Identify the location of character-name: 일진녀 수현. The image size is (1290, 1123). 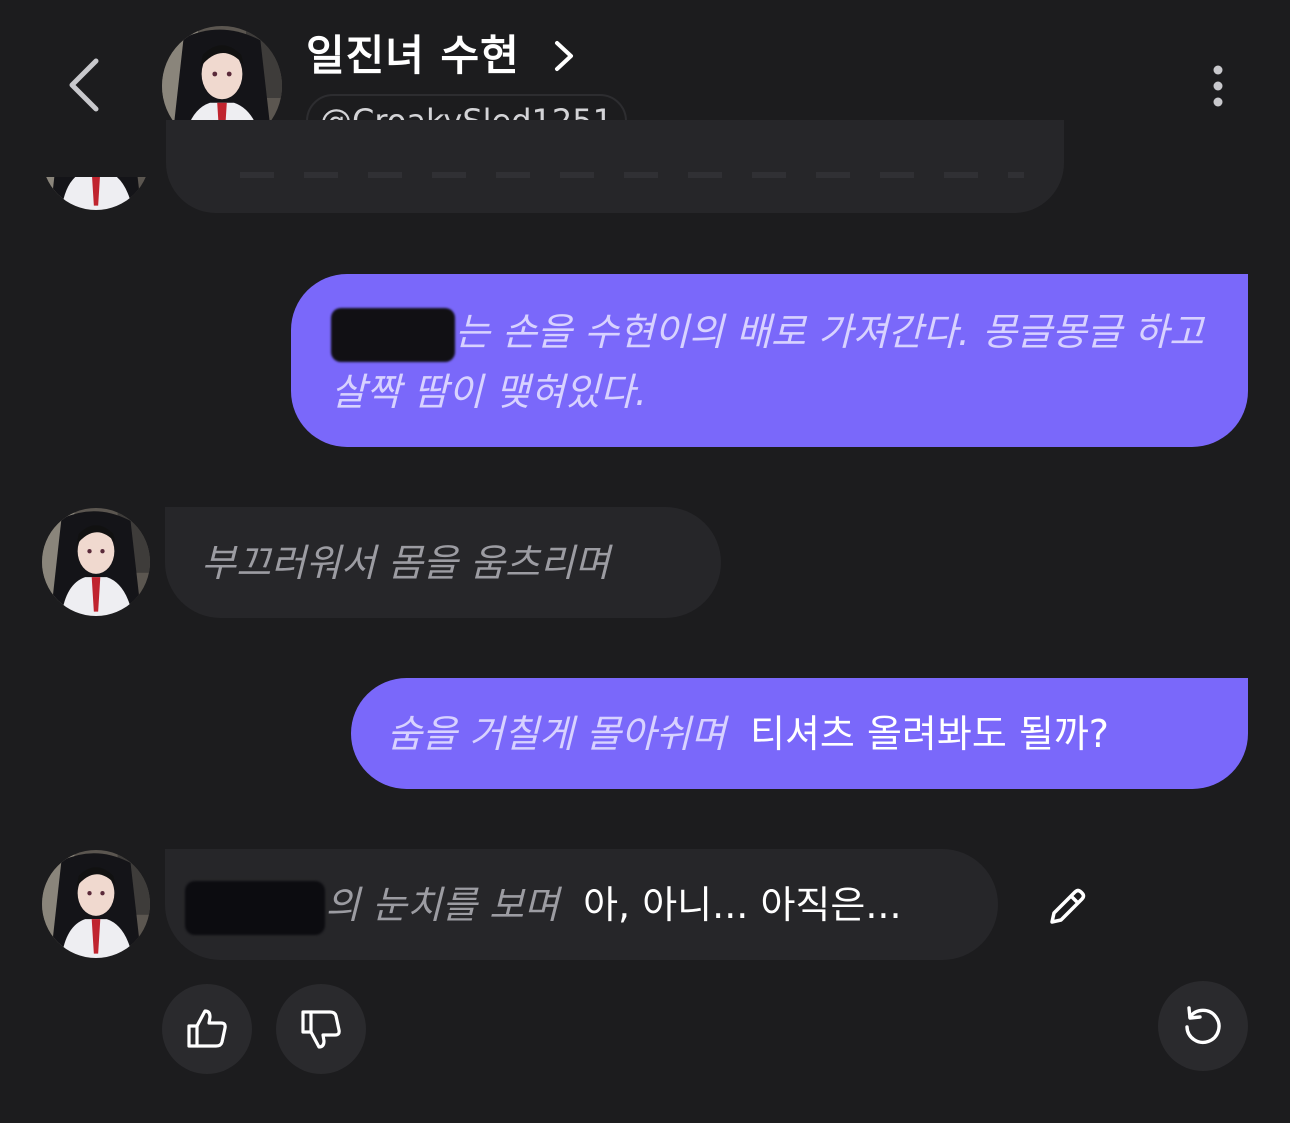
(413, 55).